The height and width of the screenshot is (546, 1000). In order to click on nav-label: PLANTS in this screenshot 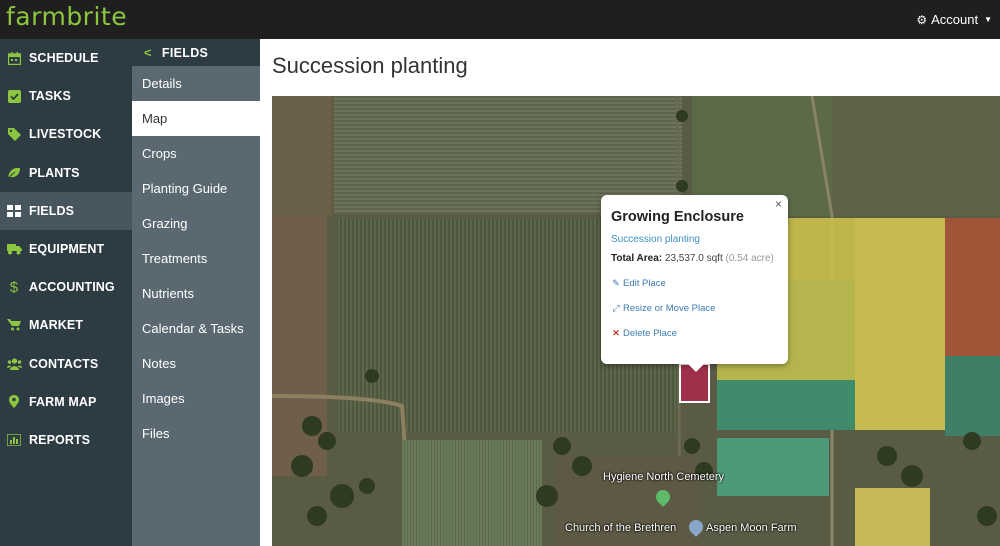, I will do `click(54, 172)`.